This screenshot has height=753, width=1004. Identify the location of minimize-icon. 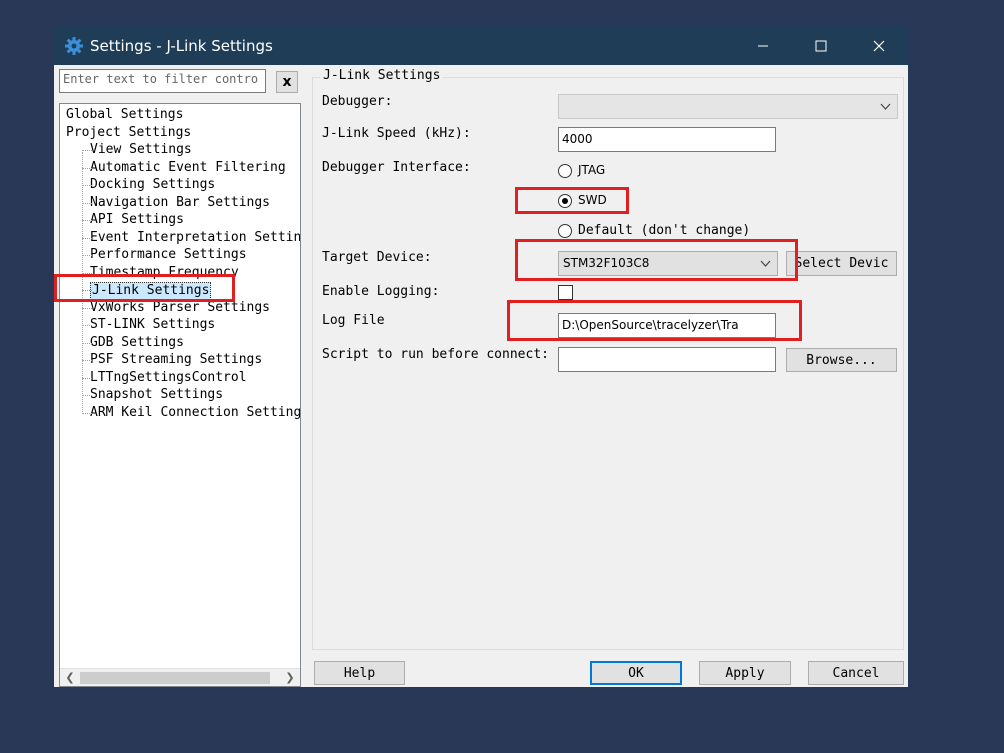
(763, 46).